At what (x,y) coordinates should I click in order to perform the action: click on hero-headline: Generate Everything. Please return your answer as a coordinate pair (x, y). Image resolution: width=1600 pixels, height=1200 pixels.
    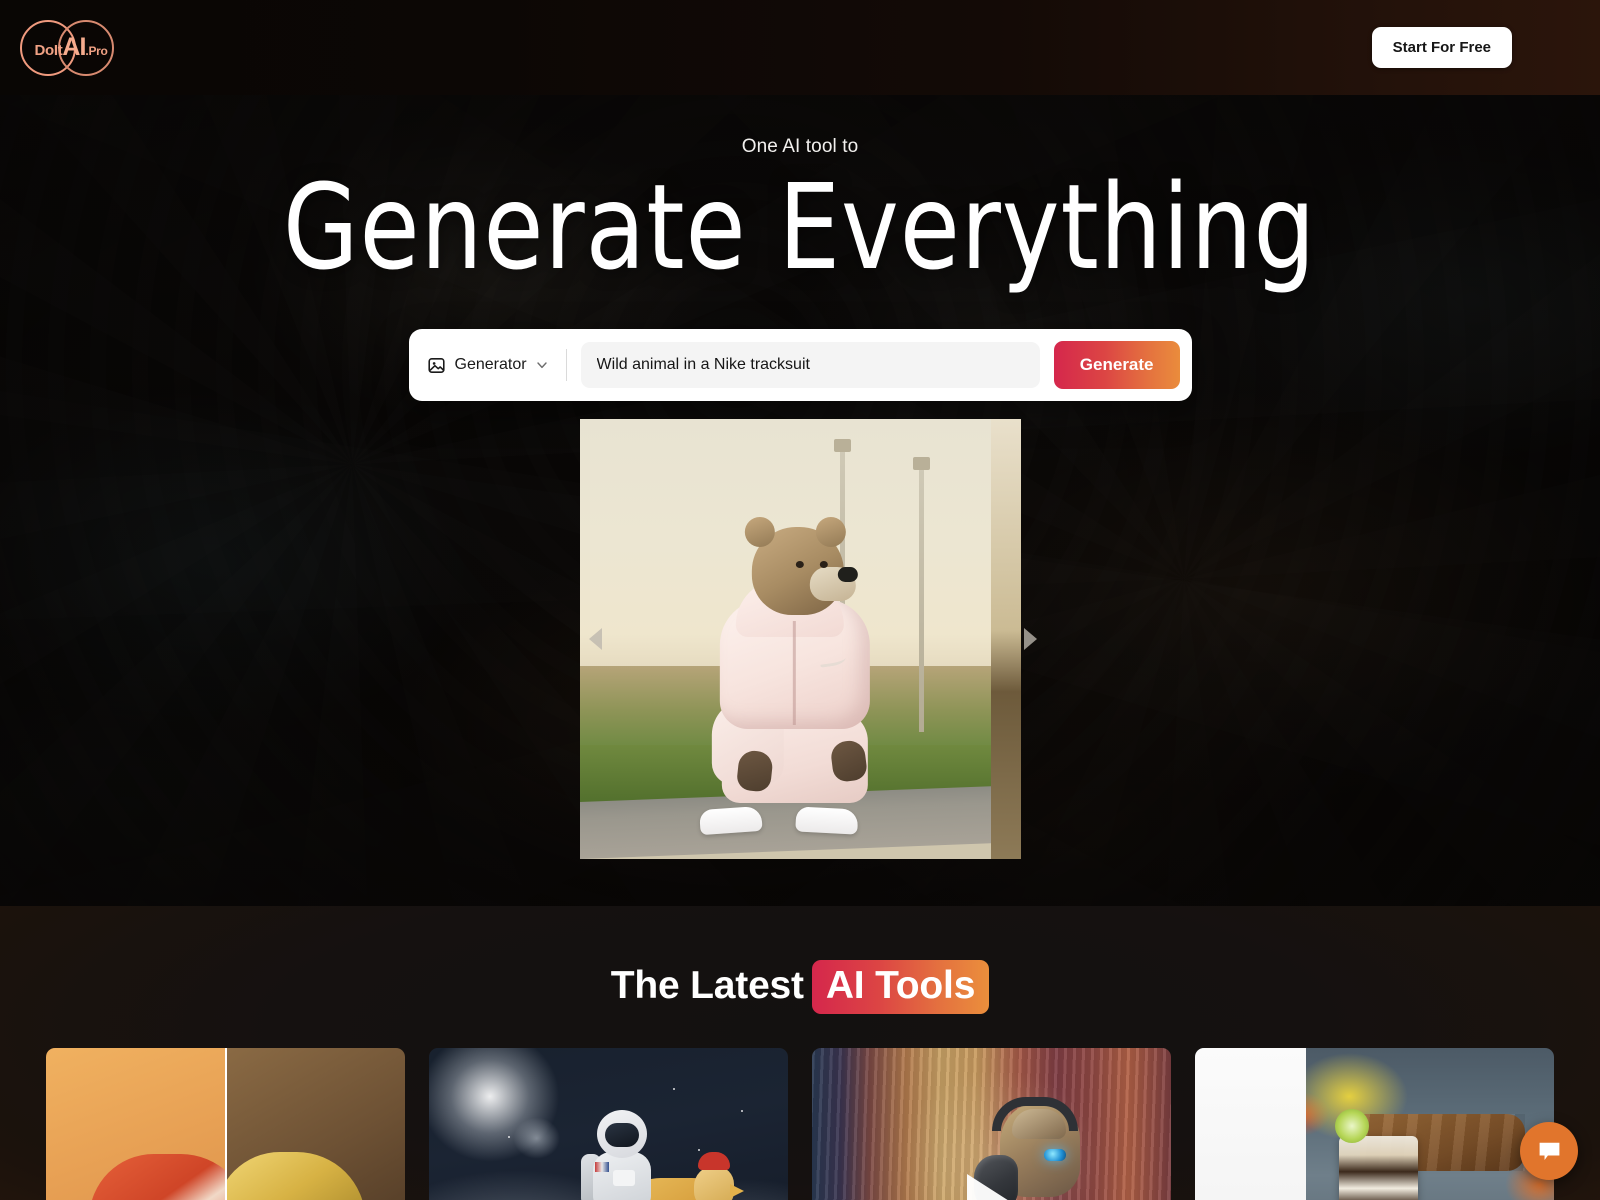
    Looking at the image, I should click on (800, 227).